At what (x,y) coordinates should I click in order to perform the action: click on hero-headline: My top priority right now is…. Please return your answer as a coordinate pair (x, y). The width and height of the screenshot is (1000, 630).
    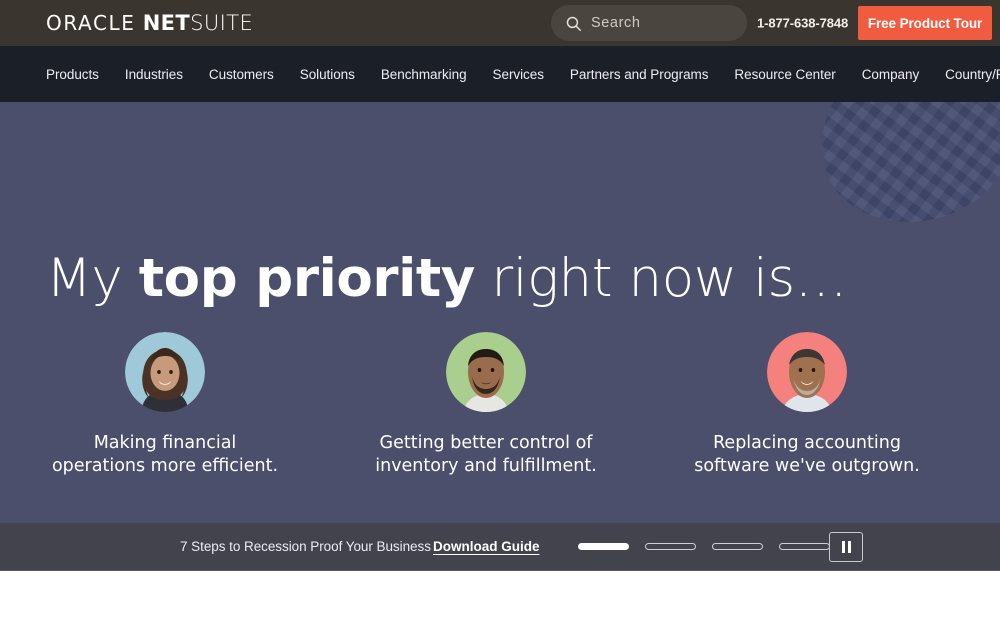
    Looking at the image, I should click on (447, 278).